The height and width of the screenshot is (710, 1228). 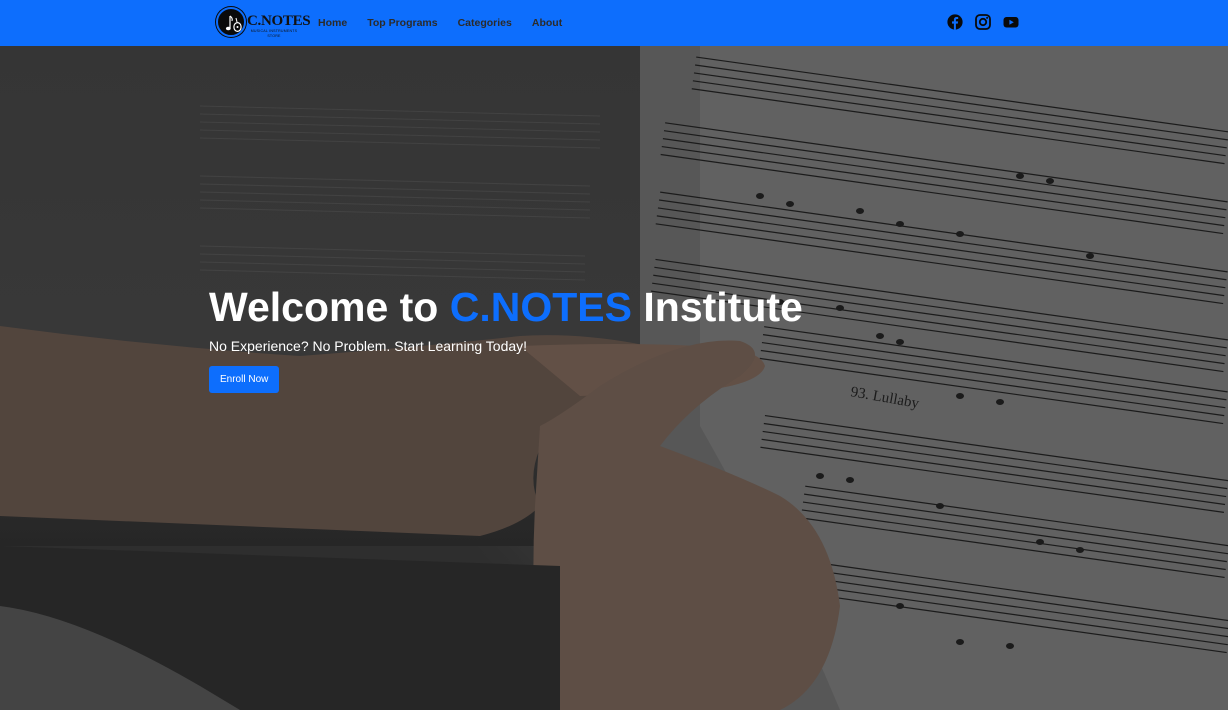 What do you see at coordinates (279, 21) in the screenshot?
I see `logo-brand-text: C.NOTES` at bounding box center [279, 21].